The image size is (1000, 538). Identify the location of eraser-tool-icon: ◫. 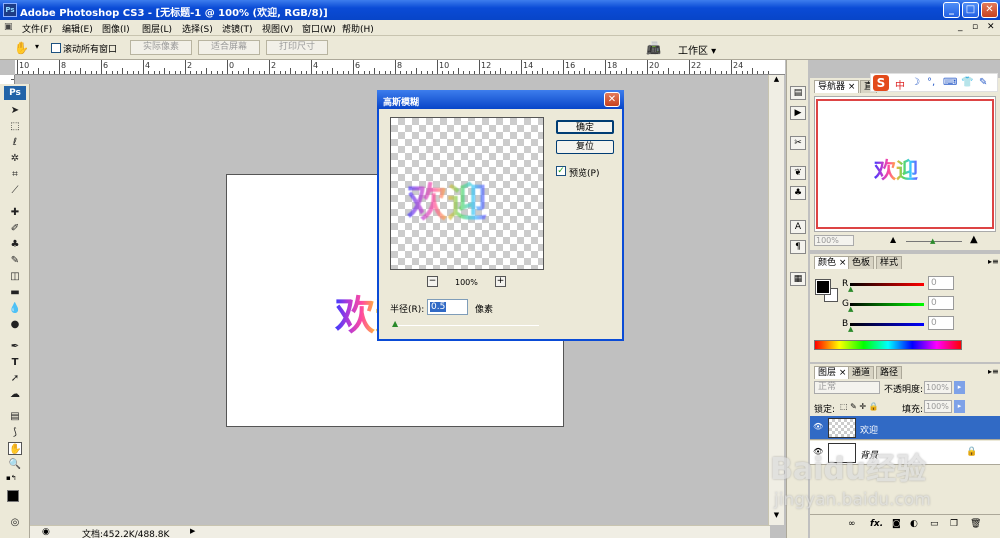
(15, 276).